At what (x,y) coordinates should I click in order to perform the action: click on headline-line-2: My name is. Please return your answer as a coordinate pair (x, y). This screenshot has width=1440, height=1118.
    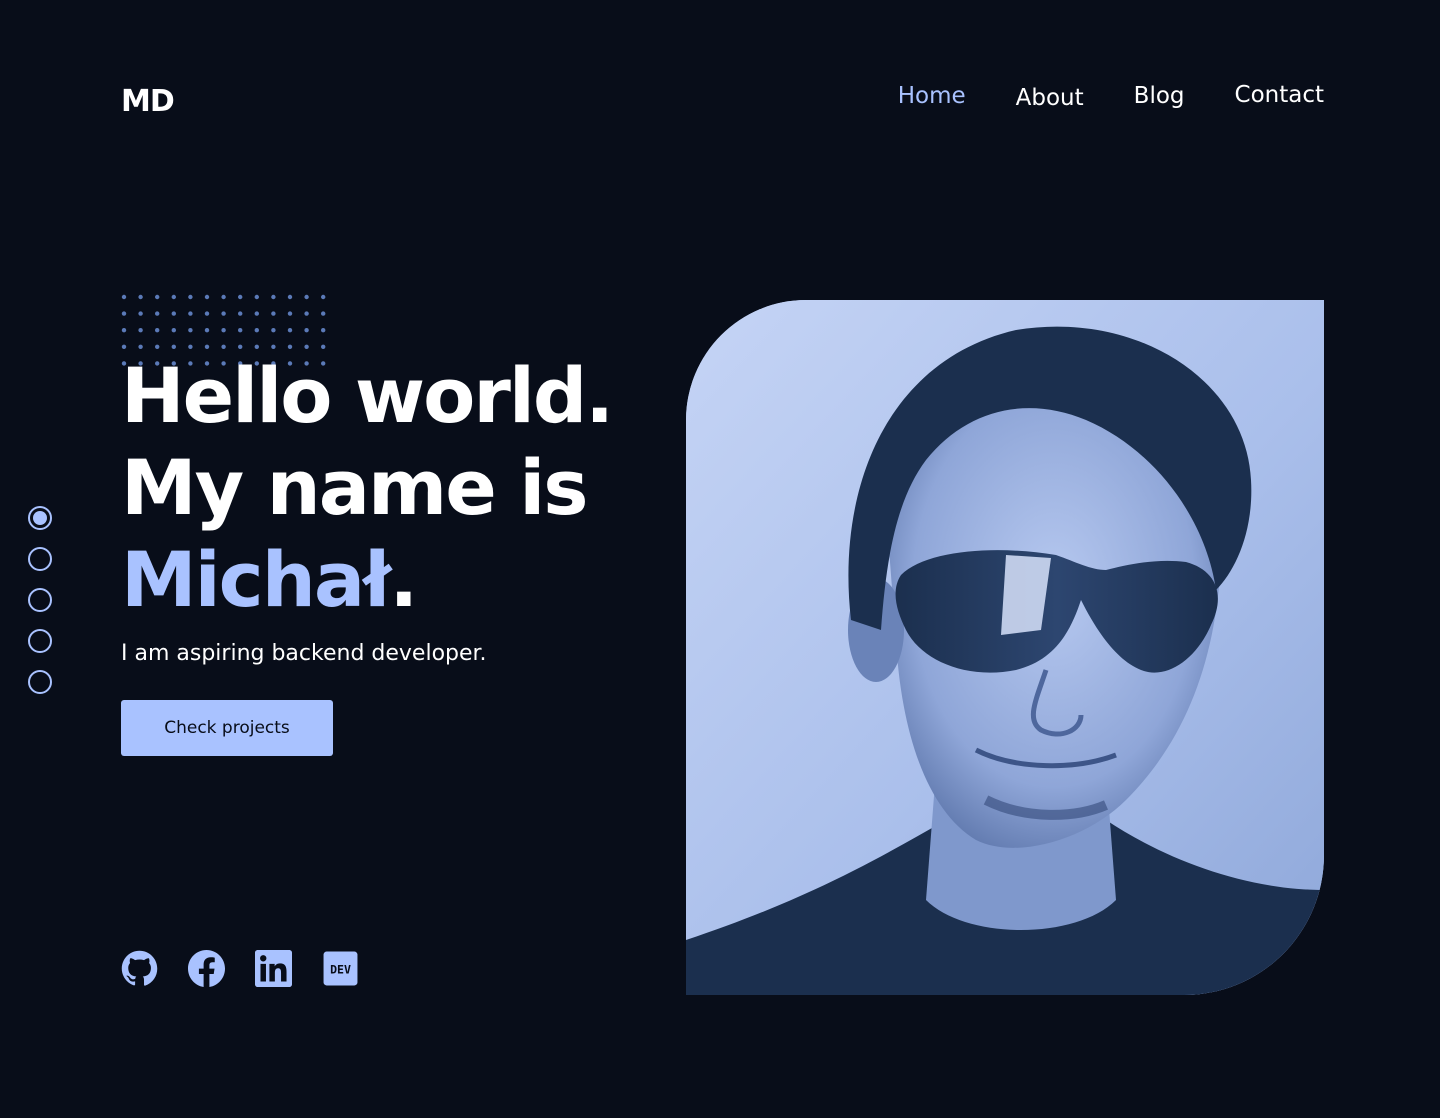
    Looking at the image, I should click on (355, 487).